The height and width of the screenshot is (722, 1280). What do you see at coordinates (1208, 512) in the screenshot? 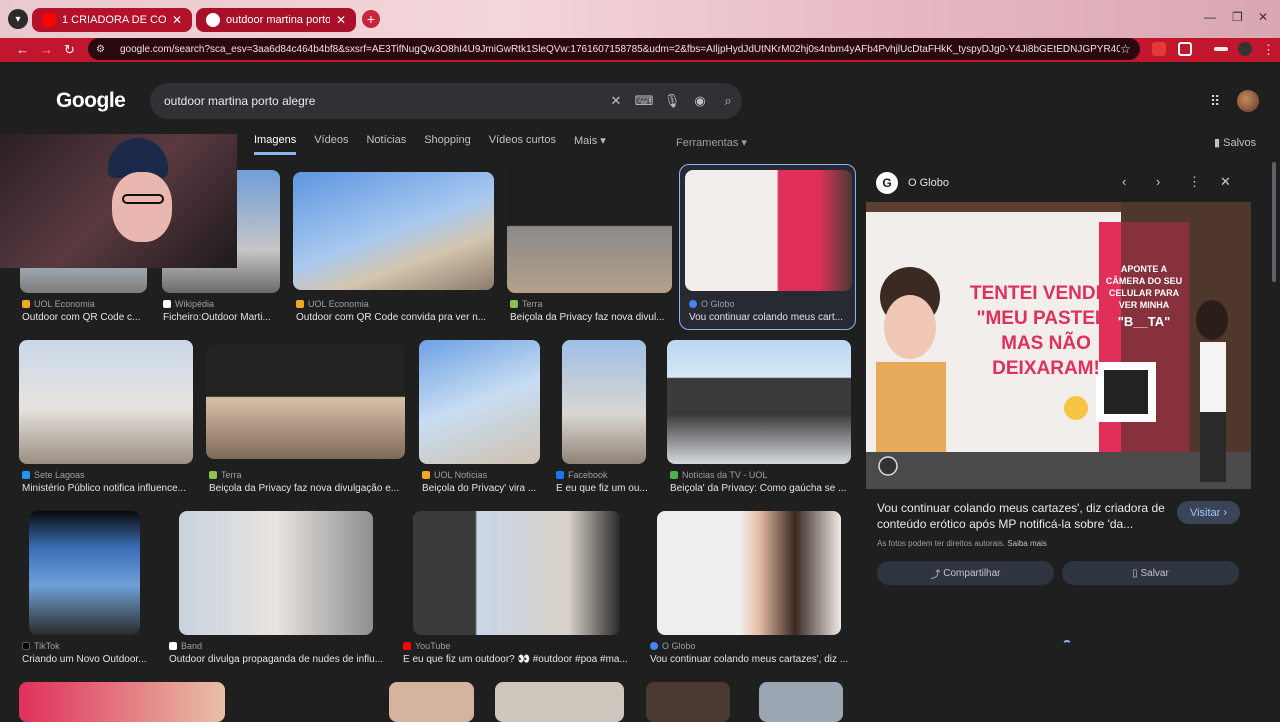
I see `visit-button: Visitar ›` at bounding box center [1208, 512].